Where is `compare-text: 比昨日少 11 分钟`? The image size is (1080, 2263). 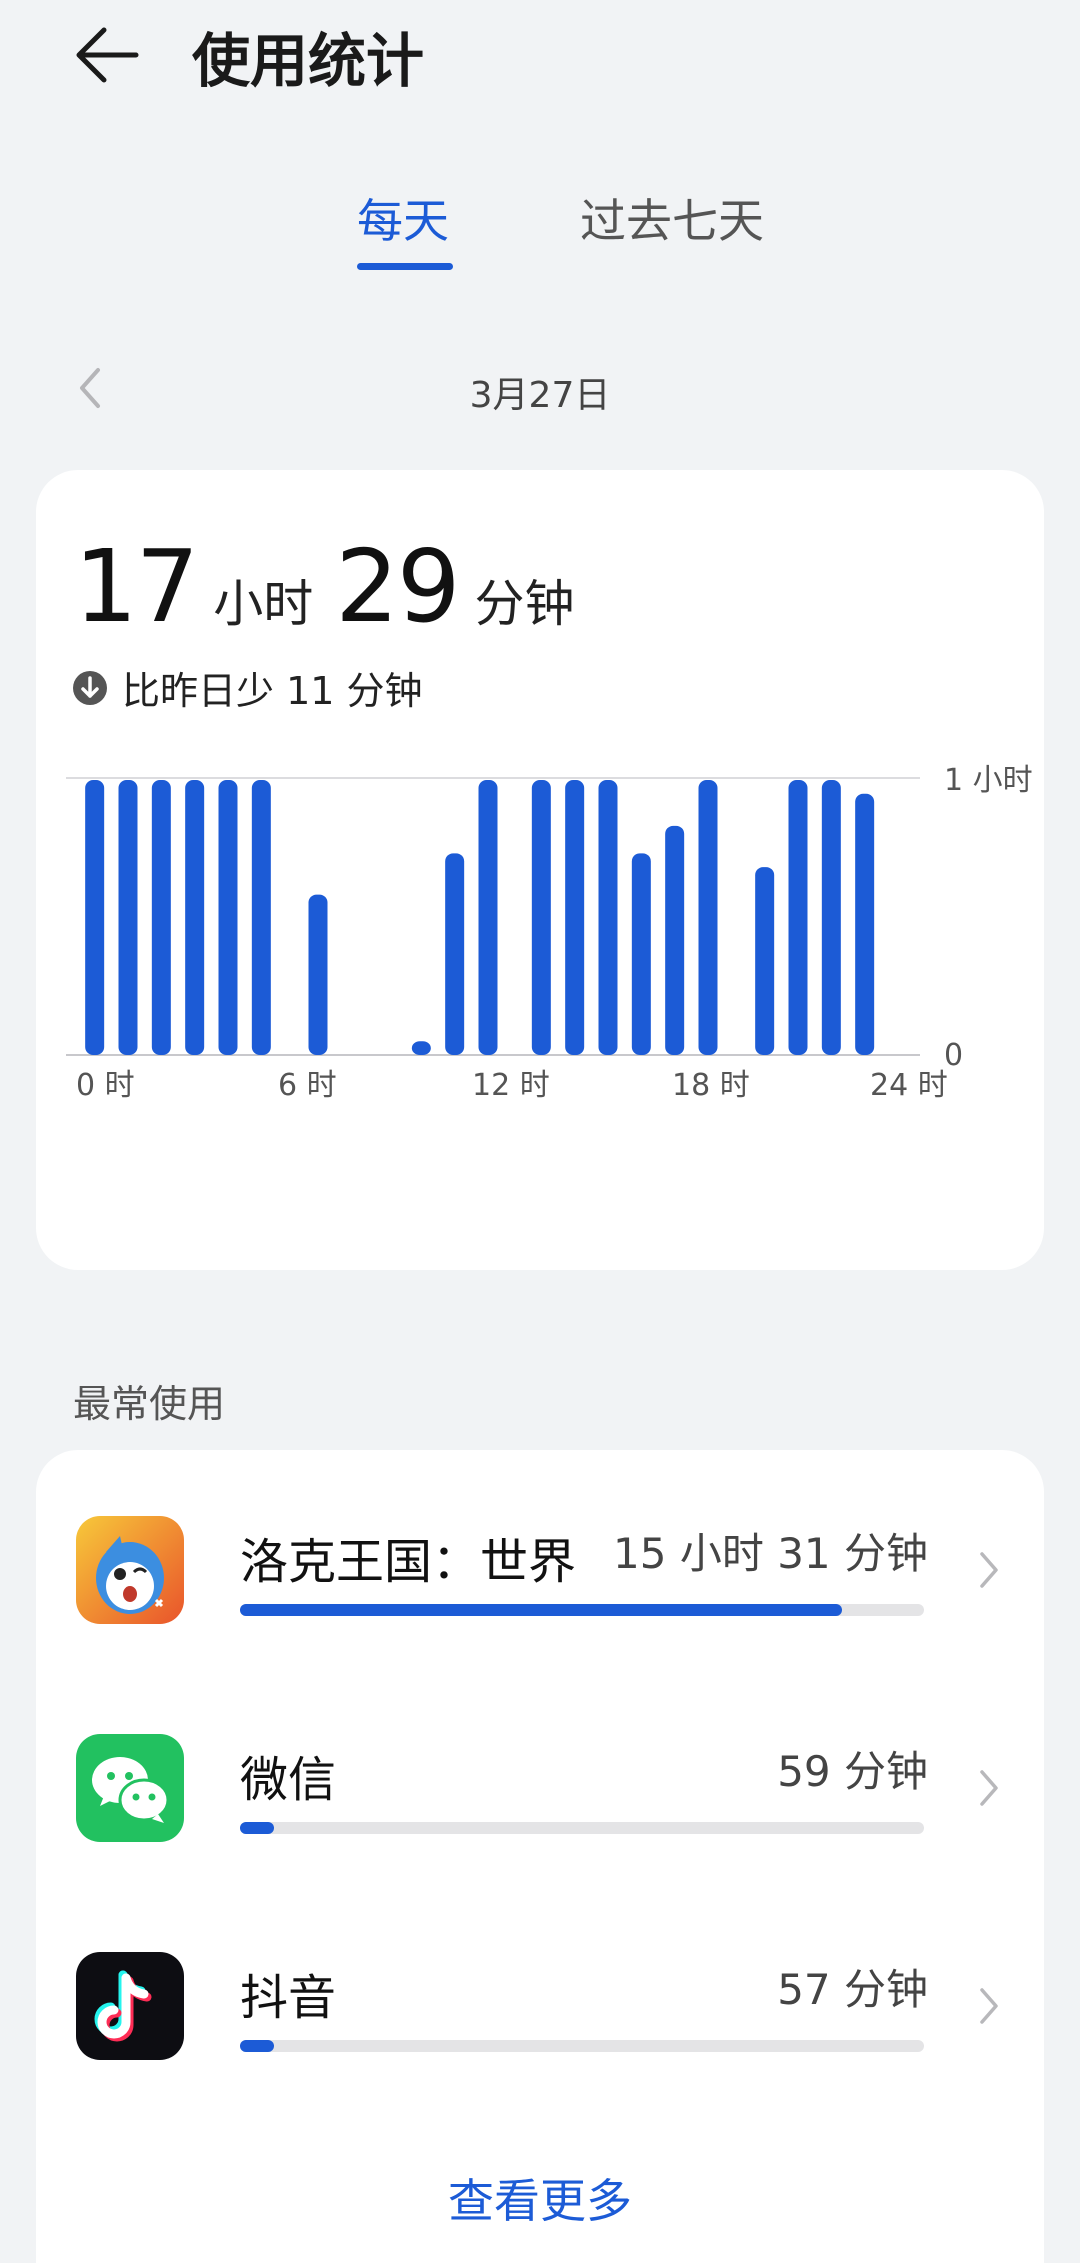 compare-text: 比昨日少 11 分钟 is located at coordinates (272, 691).